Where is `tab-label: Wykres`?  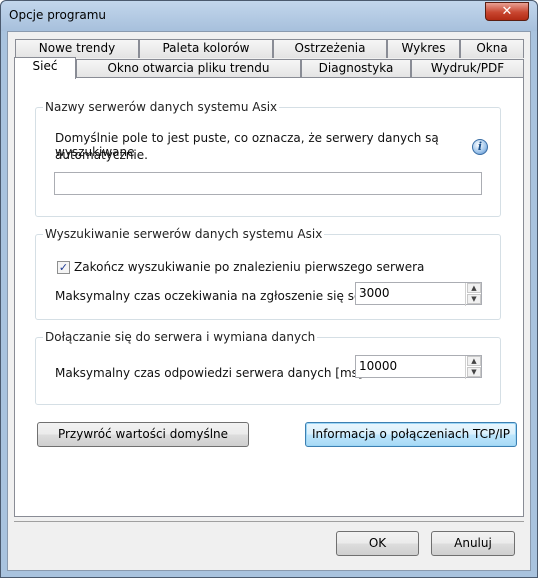
tab-label: Wykres is located at coordinates (423, 48).